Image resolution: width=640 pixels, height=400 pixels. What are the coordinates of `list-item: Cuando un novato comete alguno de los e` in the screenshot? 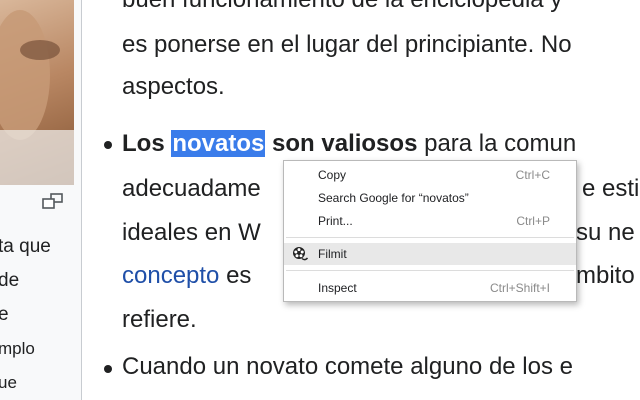 It's located at (347, 366).